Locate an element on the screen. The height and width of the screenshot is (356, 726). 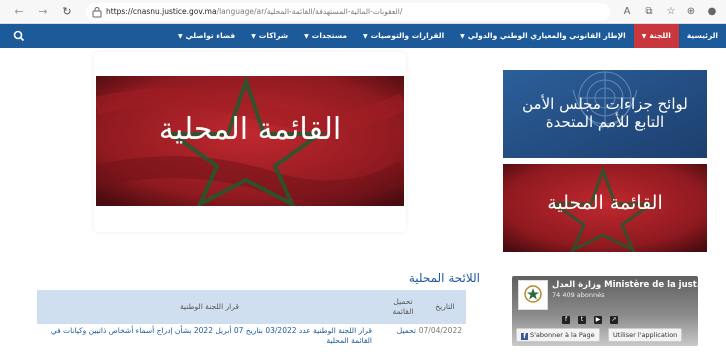
un-banner-line1: لوائح جزاءات مجلس الأمن is located at coordinates (605, 104).